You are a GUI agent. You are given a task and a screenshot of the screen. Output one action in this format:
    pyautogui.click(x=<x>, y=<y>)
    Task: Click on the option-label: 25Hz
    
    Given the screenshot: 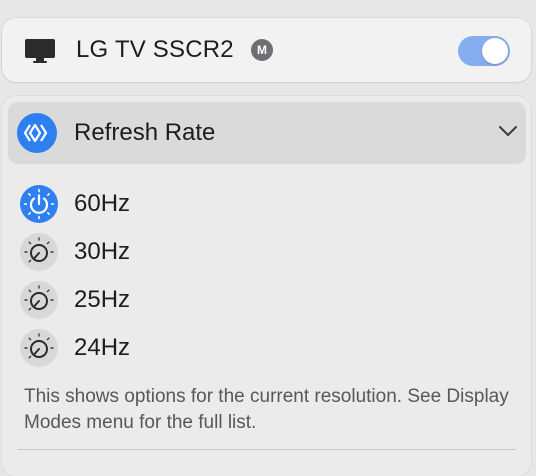 What is the action you would take?
    pyautogui.click(x=102, y=299)
    